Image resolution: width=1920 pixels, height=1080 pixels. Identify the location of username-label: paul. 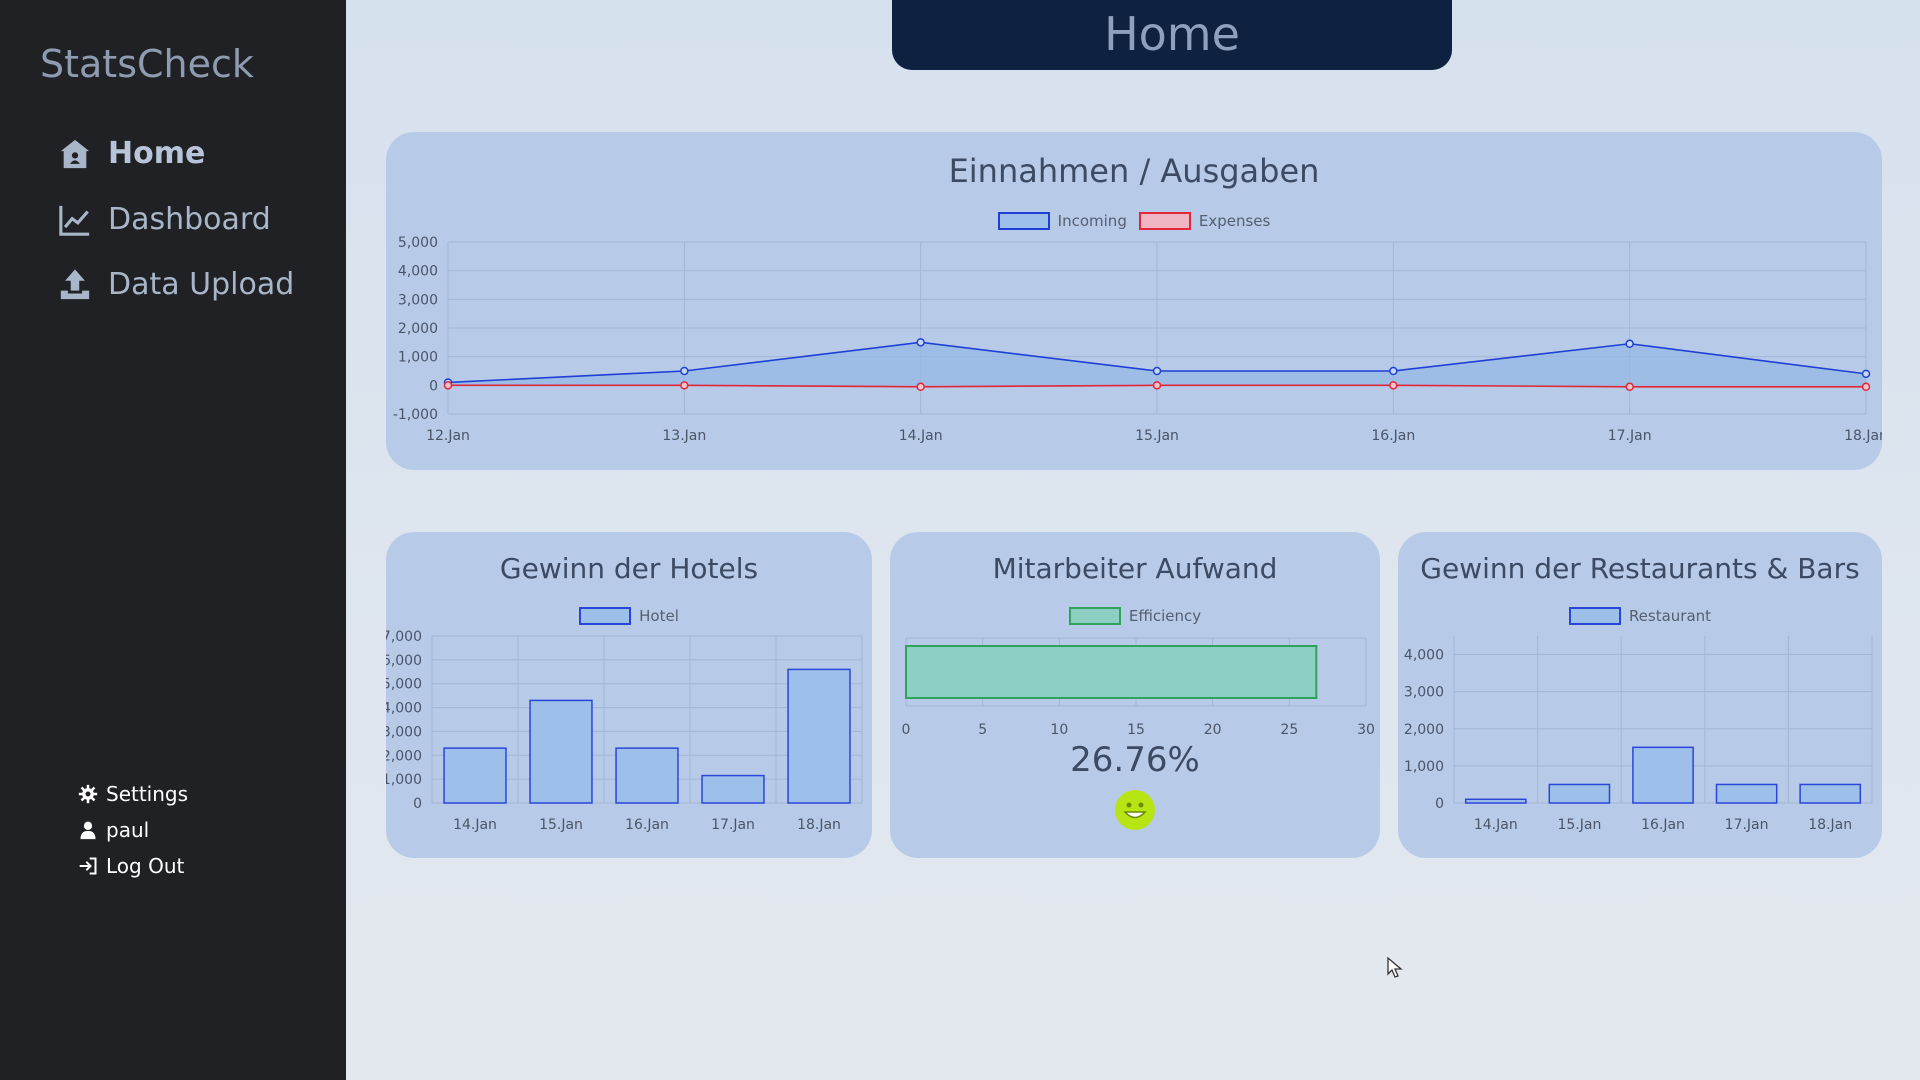
(128, 830).